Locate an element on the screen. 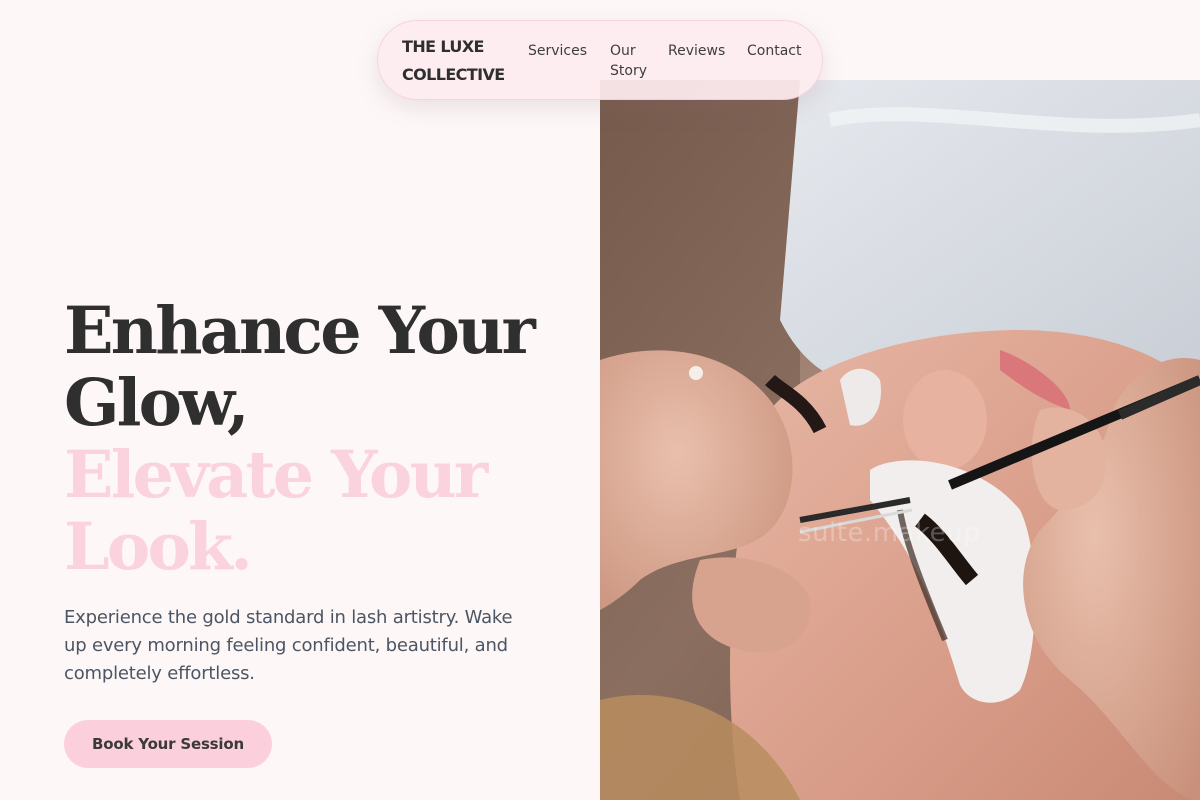 This screenshot has height=800, width=1200. brand-logo: THE LUXE COLLECTIVE is located at coordinates (462, 61).